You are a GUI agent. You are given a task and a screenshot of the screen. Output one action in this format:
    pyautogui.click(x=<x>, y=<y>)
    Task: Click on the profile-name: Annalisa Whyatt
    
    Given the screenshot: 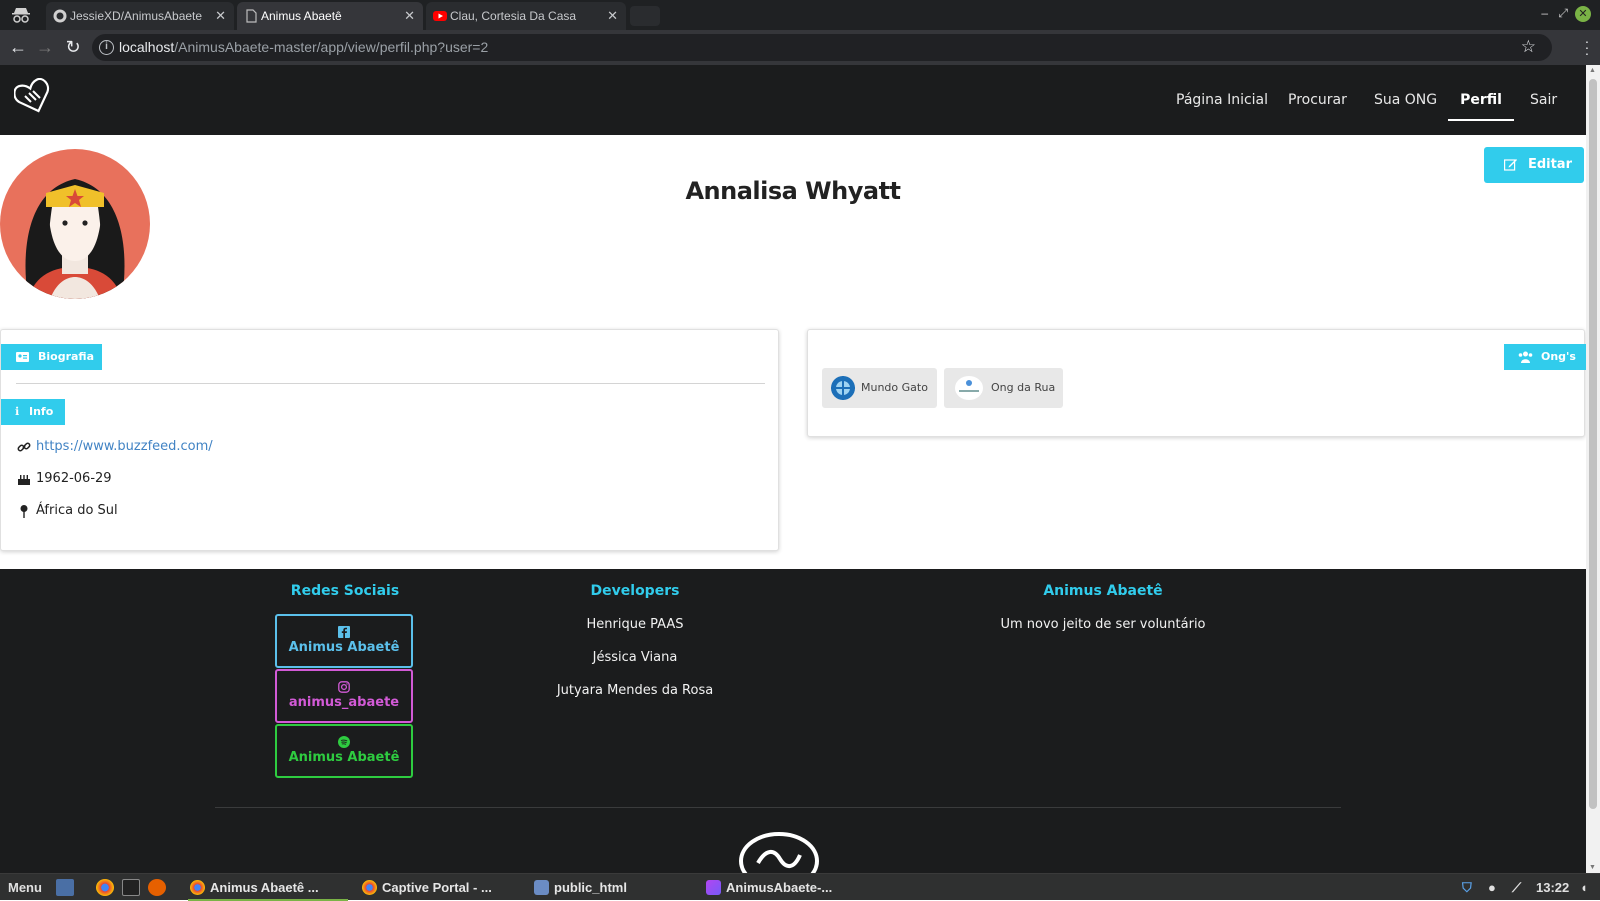 What is the action you would take?
    pyautogui.click(x=793, y=191)
    